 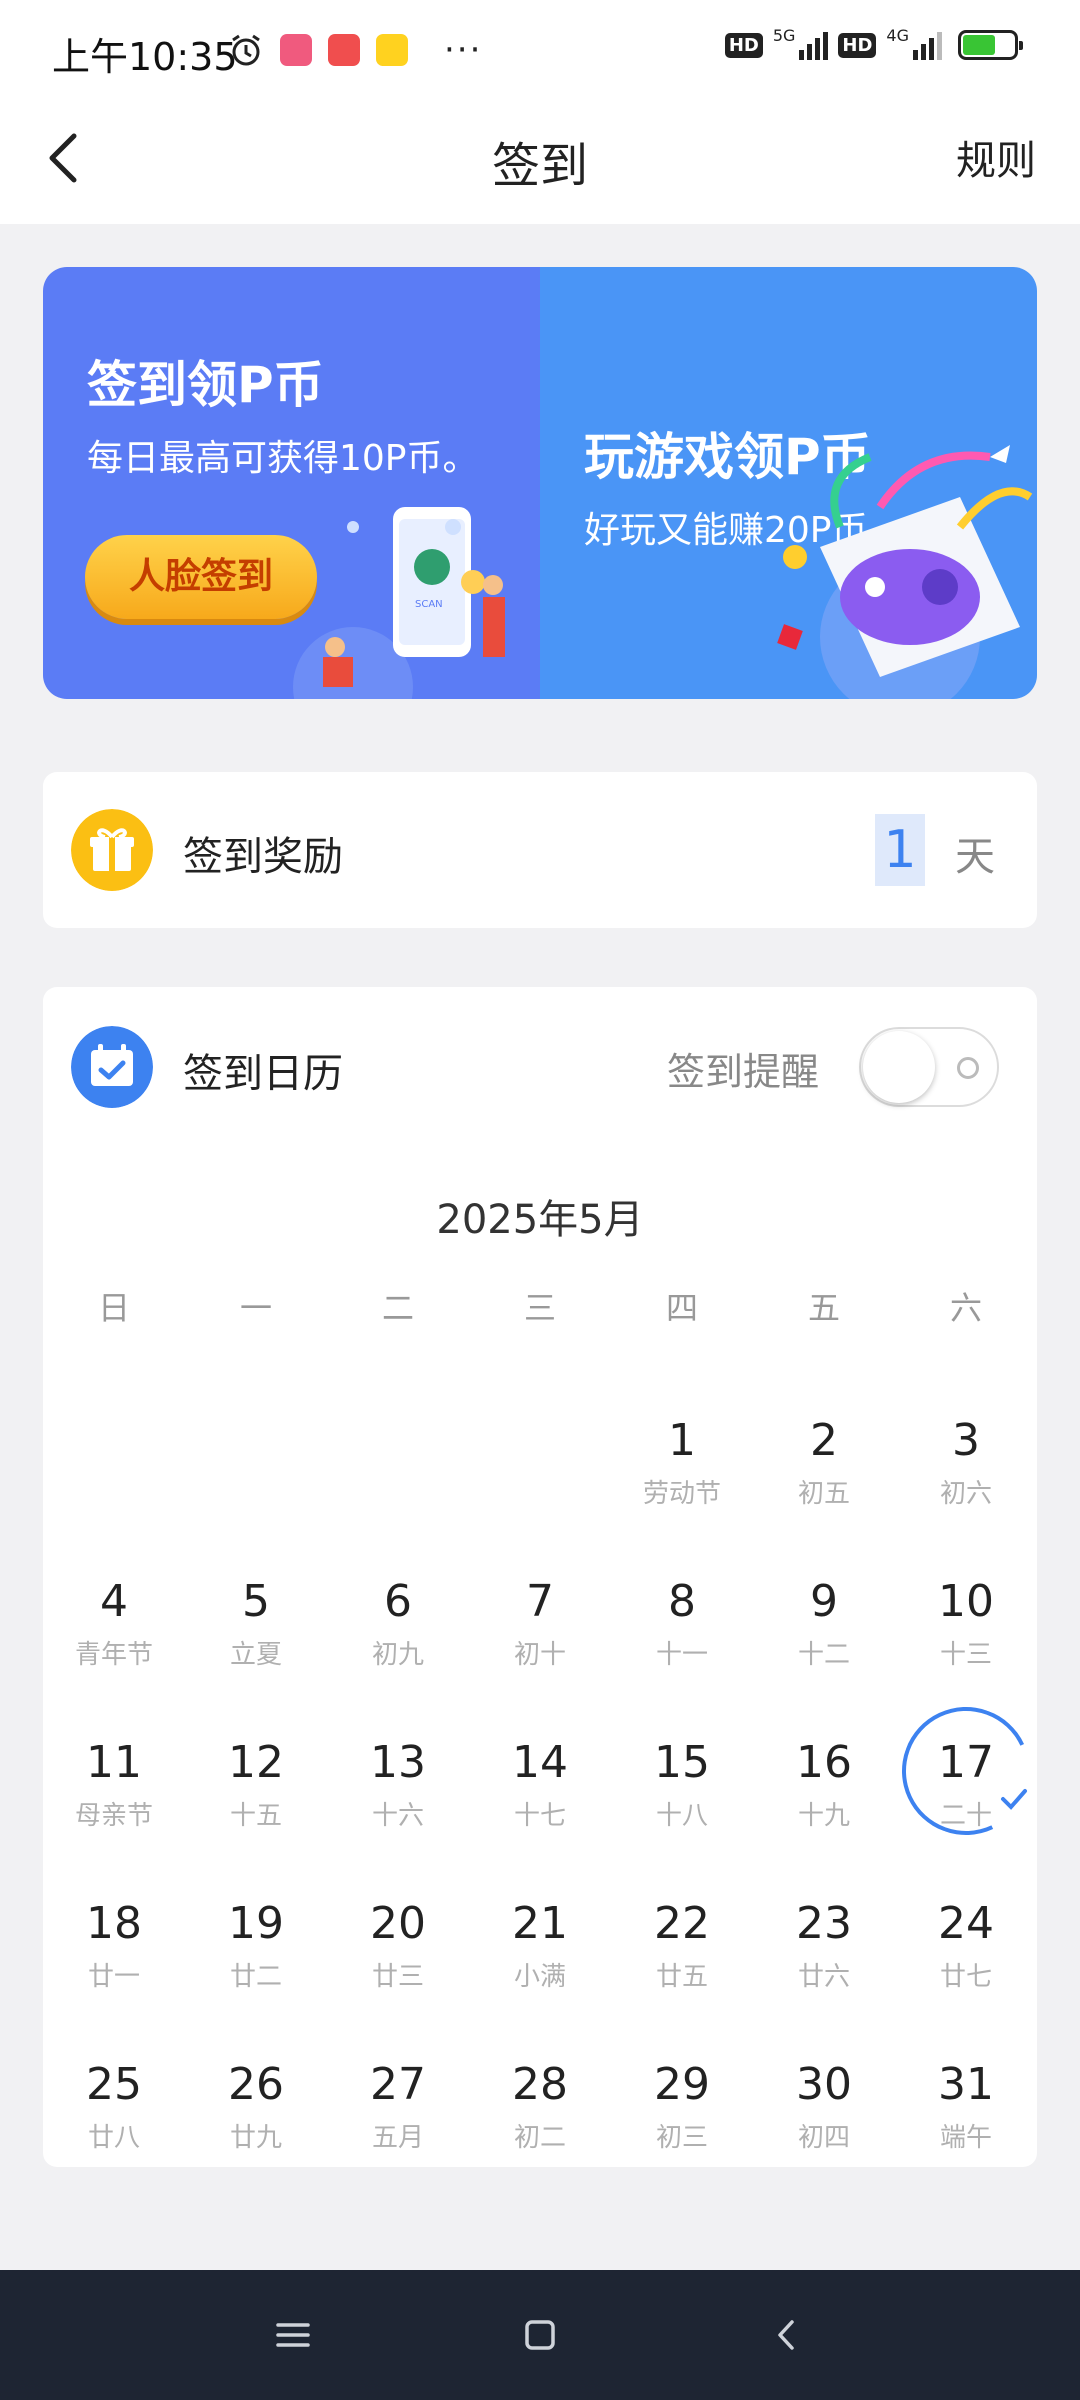 What do you see at coordinates (540, 1220) in the screenshot?
I see `calendar-month-title: 2025年5月` at bounding box center [540, 1220].